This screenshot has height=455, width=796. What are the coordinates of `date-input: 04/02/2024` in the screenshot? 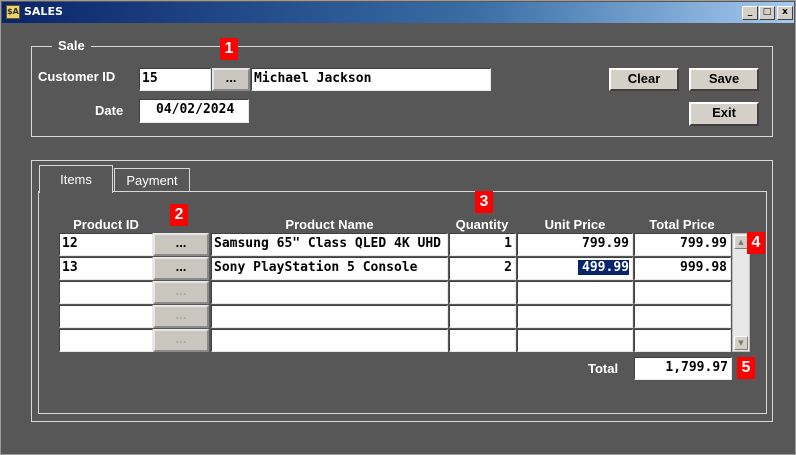 It's located at (194, 111).